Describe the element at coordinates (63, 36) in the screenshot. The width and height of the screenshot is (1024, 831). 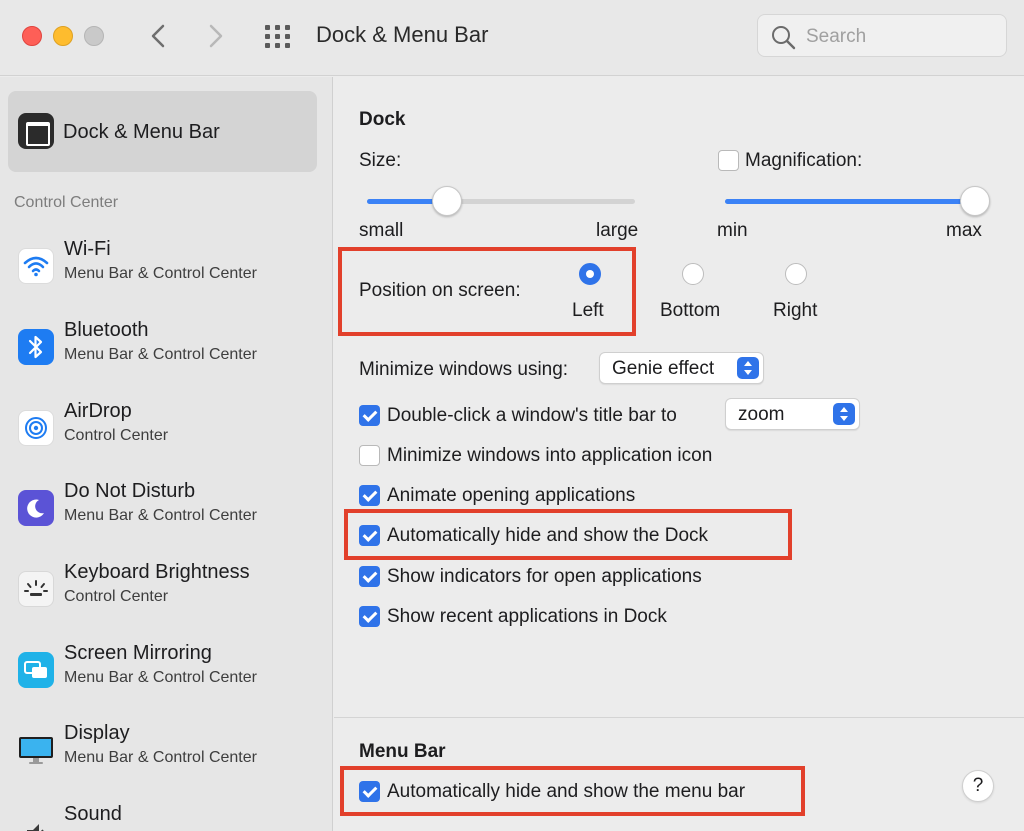
I see `minimize-window-button` at that location.